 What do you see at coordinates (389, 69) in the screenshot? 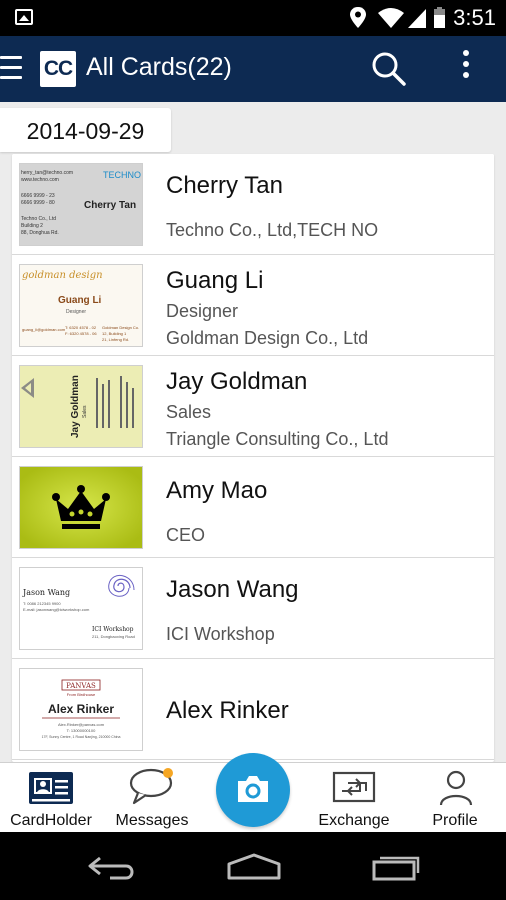
I see `search-icon` at bounding box center [389, 69].